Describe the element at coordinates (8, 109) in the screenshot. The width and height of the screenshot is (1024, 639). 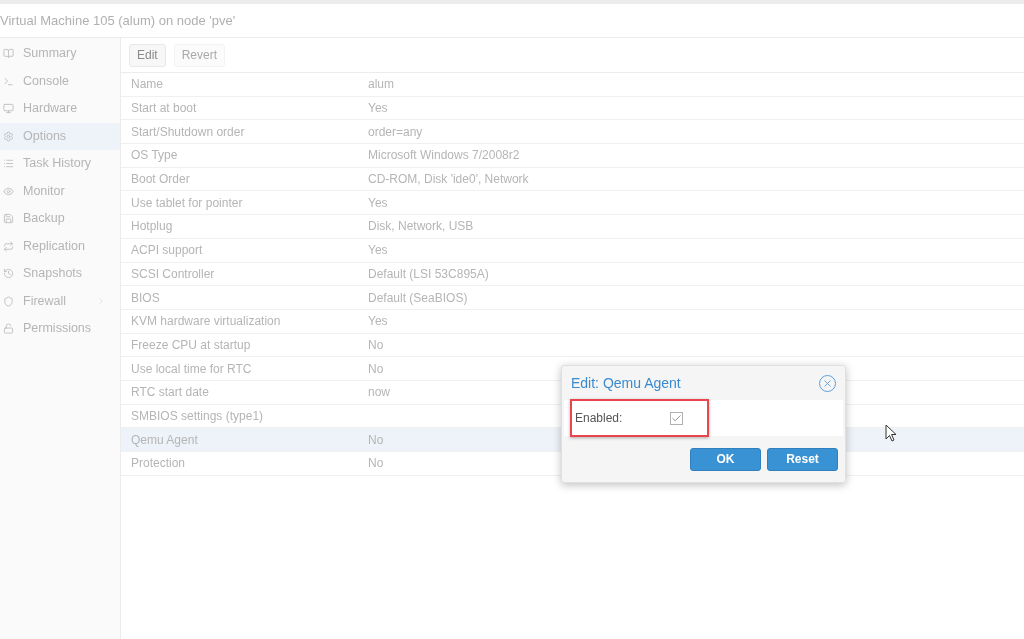
I see `monitor-icon` at that location.